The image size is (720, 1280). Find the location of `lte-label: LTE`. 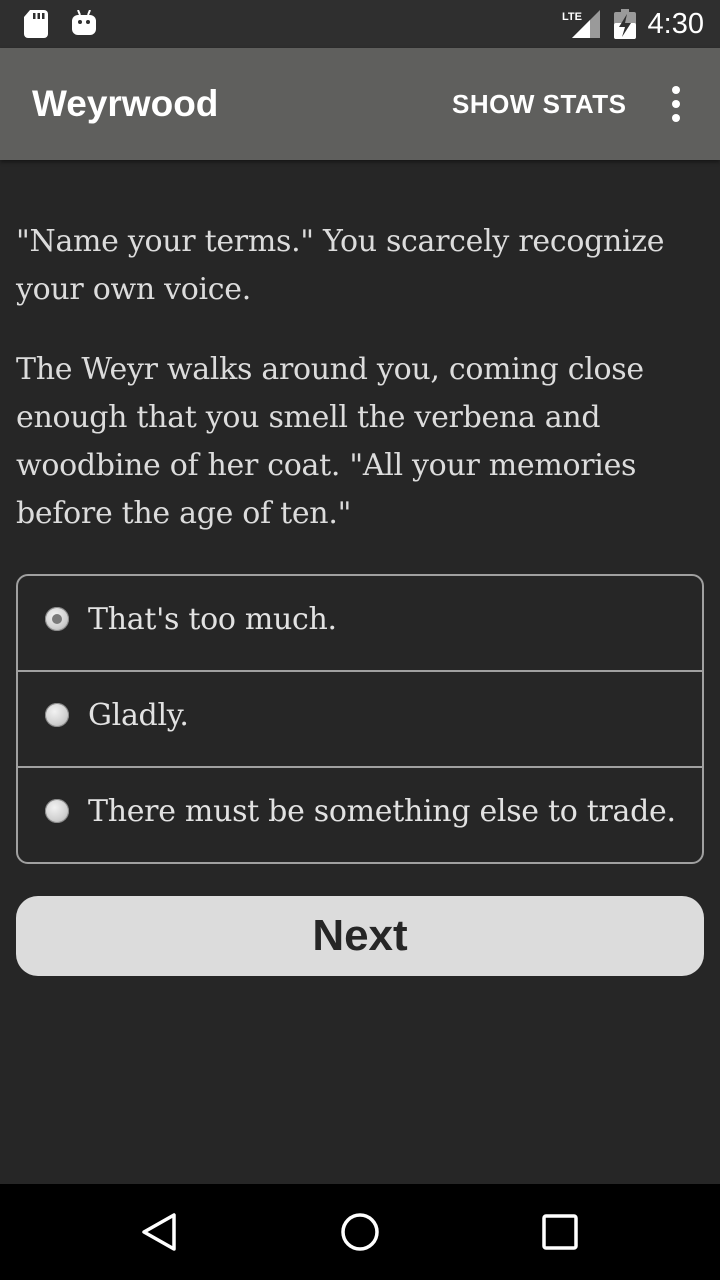

lte-label: LTE is located at coordinates (572, 17).